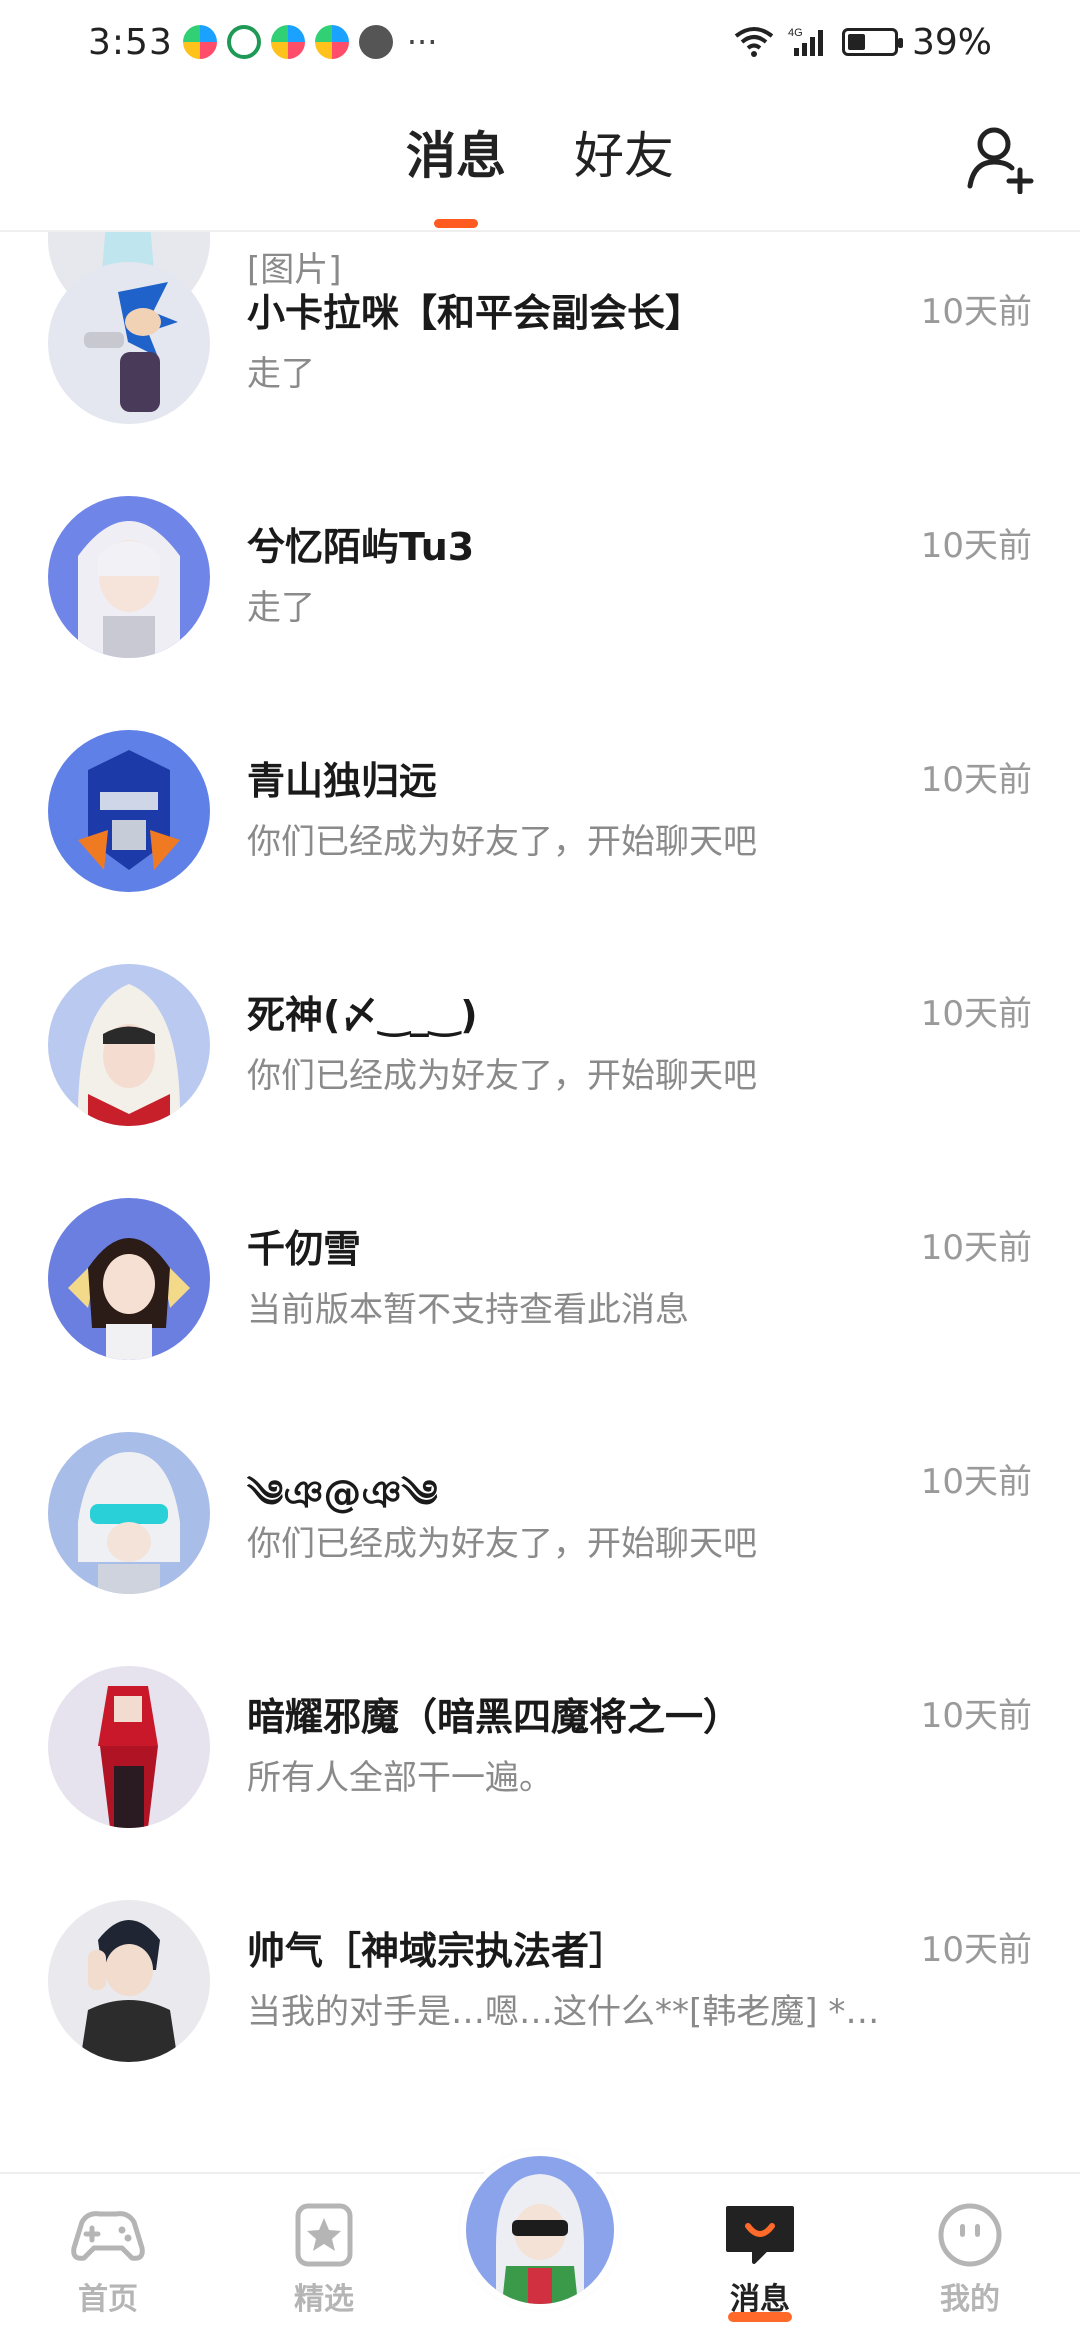 The width and height of the screenshot is (1080, 2340). What do you see at coordinates (540, 583) in the screenshot?
I see `list-item: 兮忆陌屿Tu3 走了 10天前` at bounding box center [540, 583].